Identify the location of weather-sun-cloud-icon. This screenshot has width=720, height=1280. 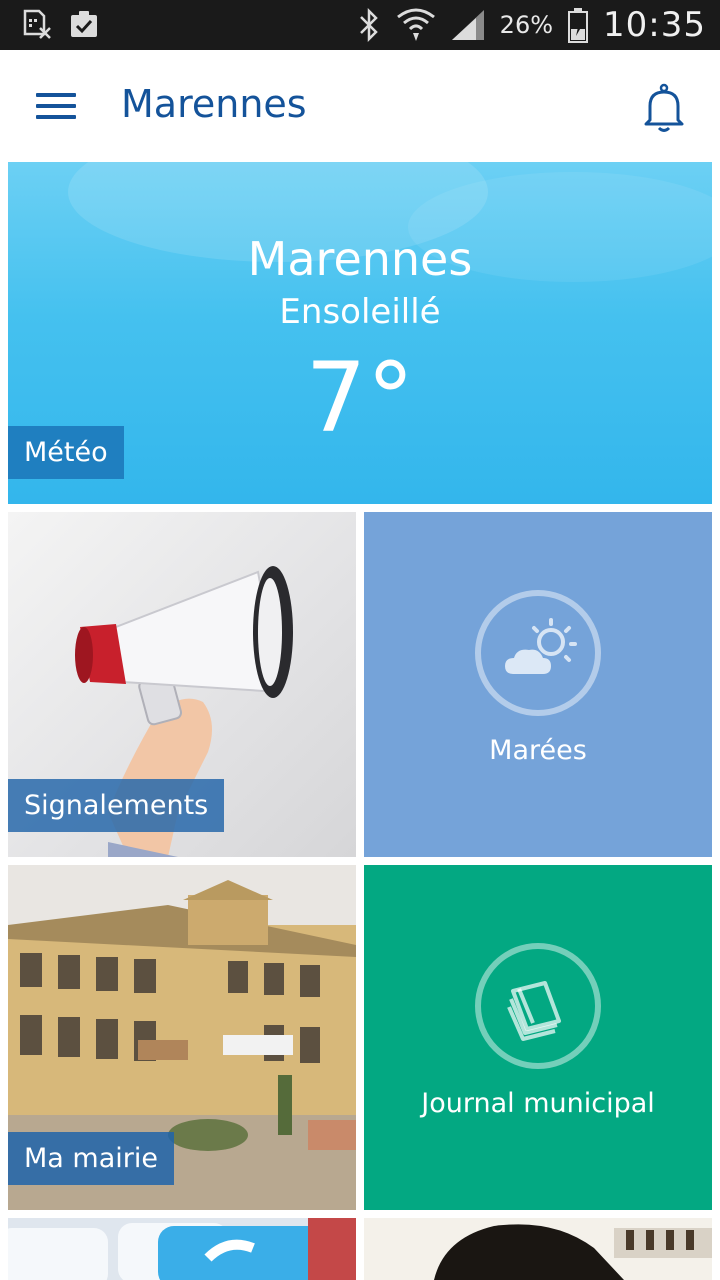
(538, 653).